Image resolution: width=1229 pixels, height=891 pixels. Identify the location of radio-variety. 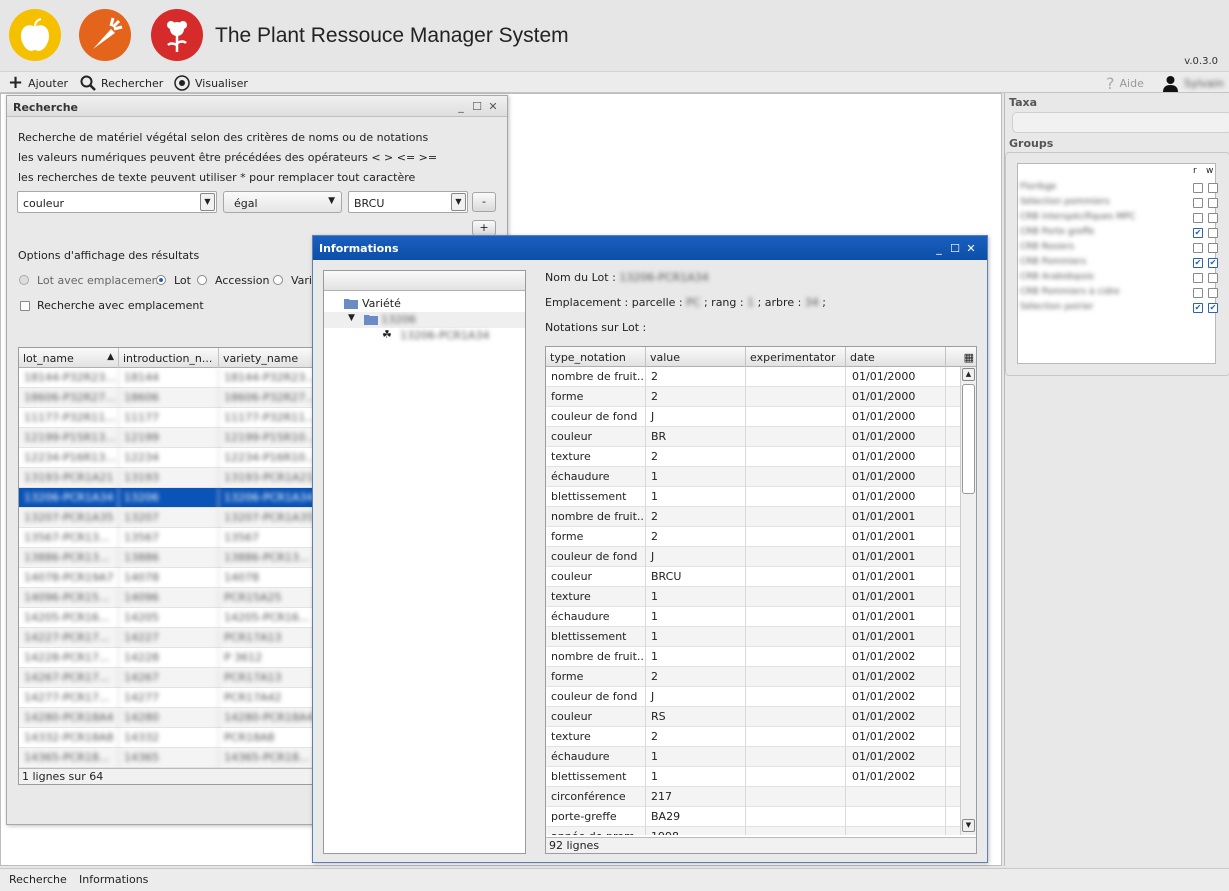
(278, 280).